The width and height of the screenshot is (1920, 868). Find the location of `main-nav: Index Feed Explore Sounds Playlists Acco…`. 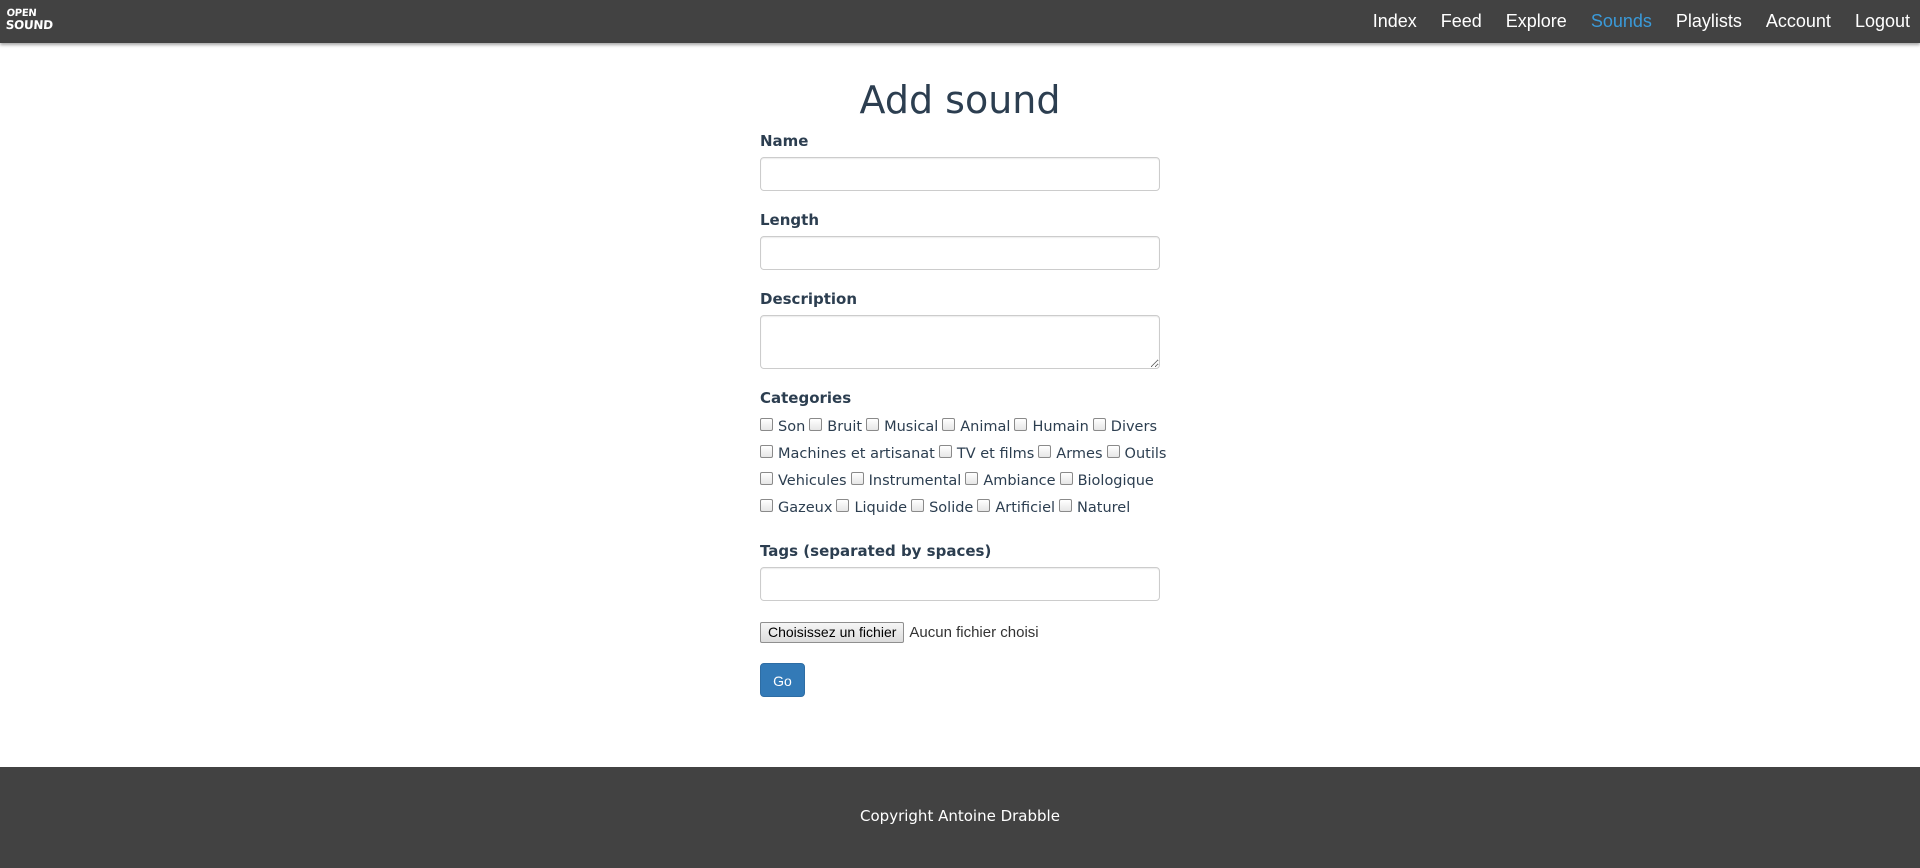

main-nav: Index Feed Explore Sounds Playlists Acco… is located at coordinates (1640, 21).